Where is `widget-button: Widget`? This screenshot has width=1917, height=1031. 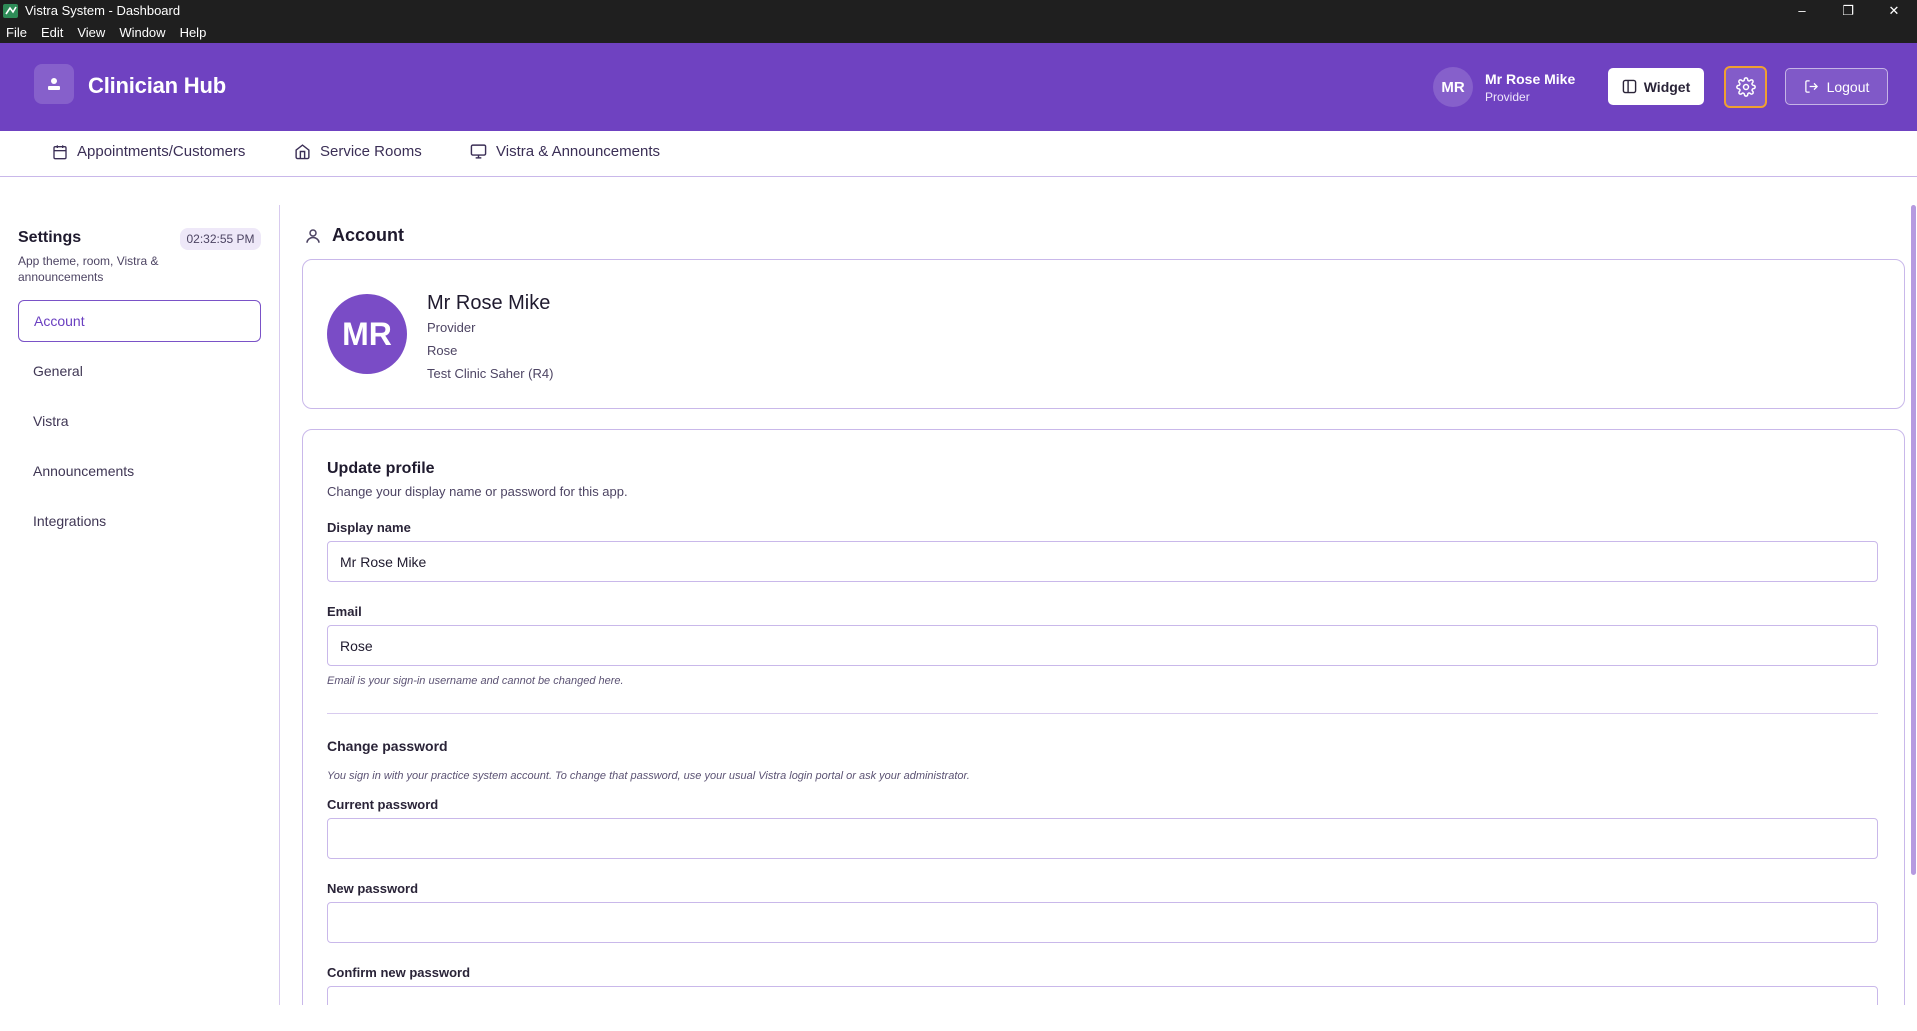
widget-button: Widget is located at coordinates (1656, 86).